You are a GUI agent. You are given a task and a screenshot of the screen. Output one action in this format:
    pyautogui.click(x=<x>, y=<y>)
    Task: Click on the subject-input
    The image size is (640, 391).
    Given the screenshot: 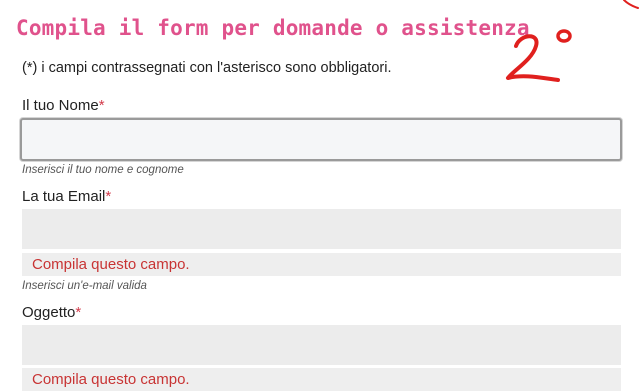 What is the action you would take?
    pyautogui.click(x=321, y=345)
    